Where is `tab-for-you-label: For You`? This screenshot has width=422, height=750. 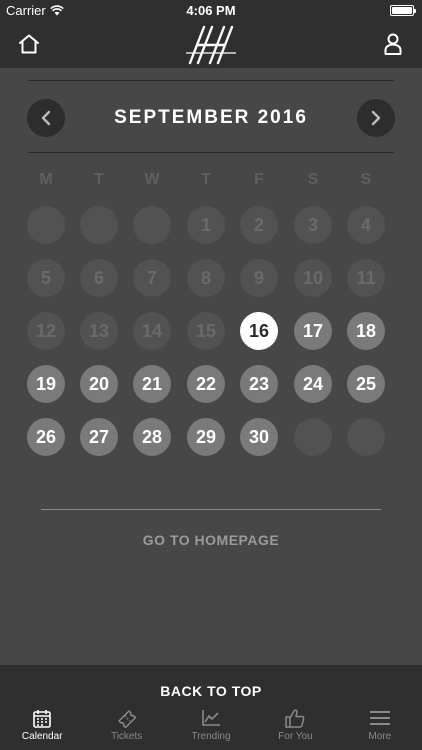
tab-for-you-label: For You is located at coordinates (295, 736).